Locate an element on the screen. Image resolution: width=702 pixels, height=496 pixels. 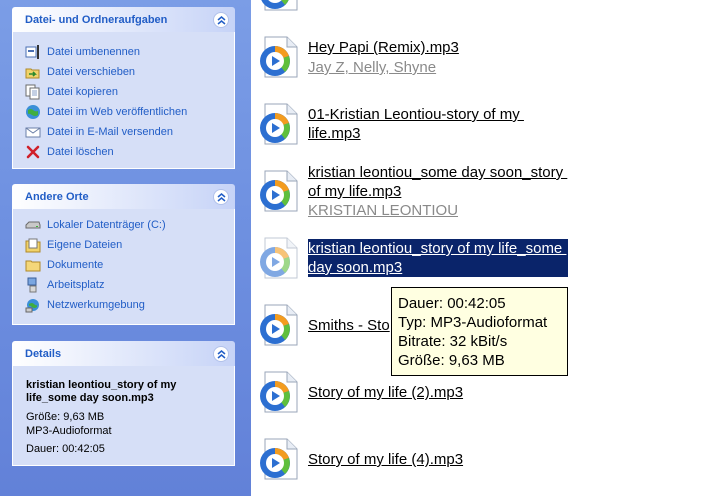
task-copy: Datei kopieren is located at coordinates (123, 92).